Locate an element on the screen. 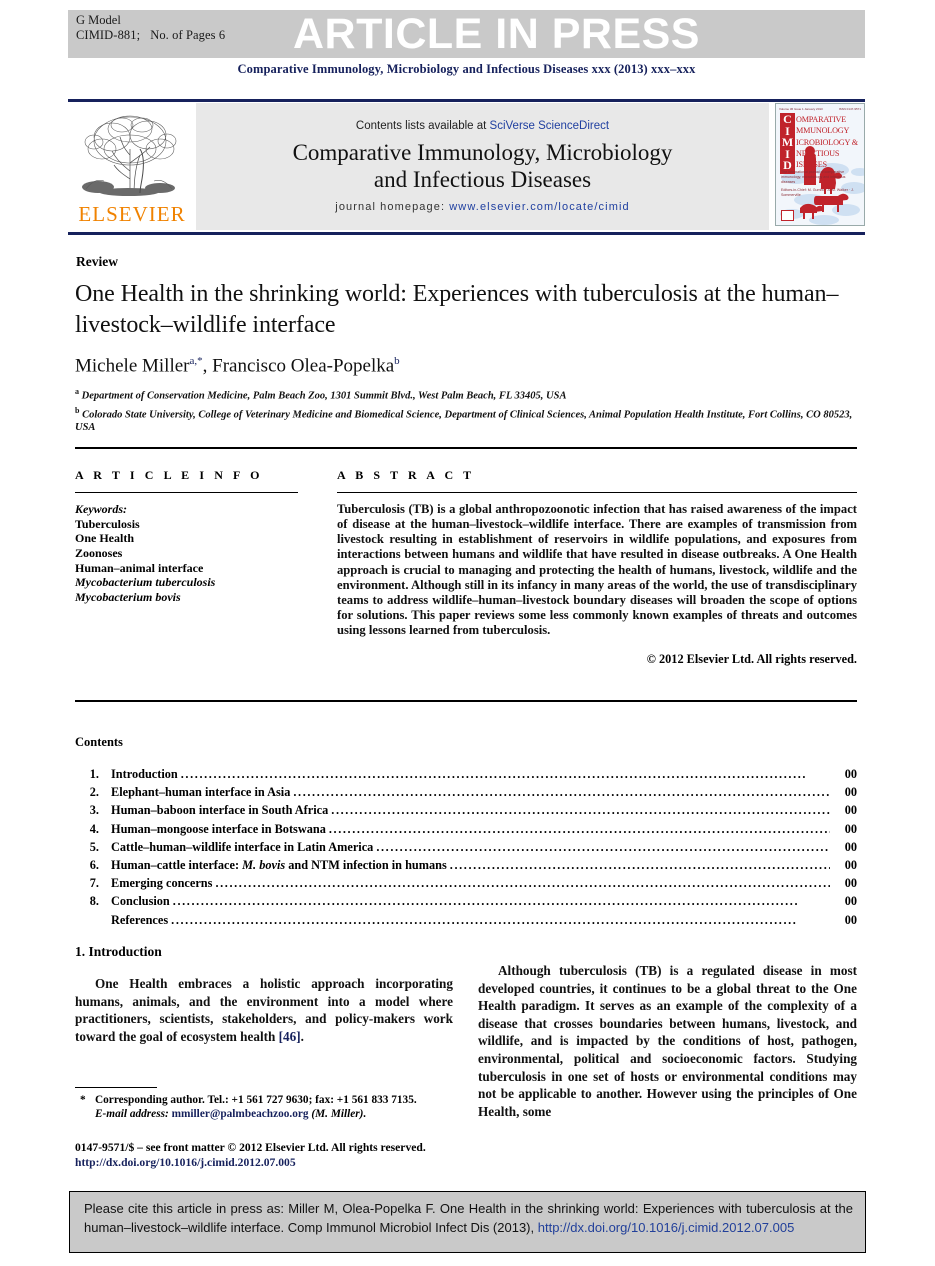 The image size is (935, 1266). toc-label: Elephant–human interface in Asia is located at coordinates (200, 792).